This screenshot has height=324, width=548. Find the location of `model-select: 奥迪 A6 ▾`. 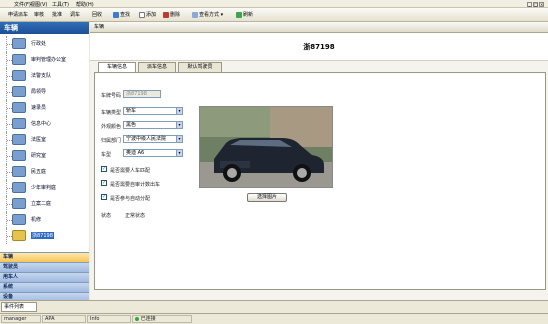

model-select: 奥迪 A6 ▾ is located at coordinates (153, 153).